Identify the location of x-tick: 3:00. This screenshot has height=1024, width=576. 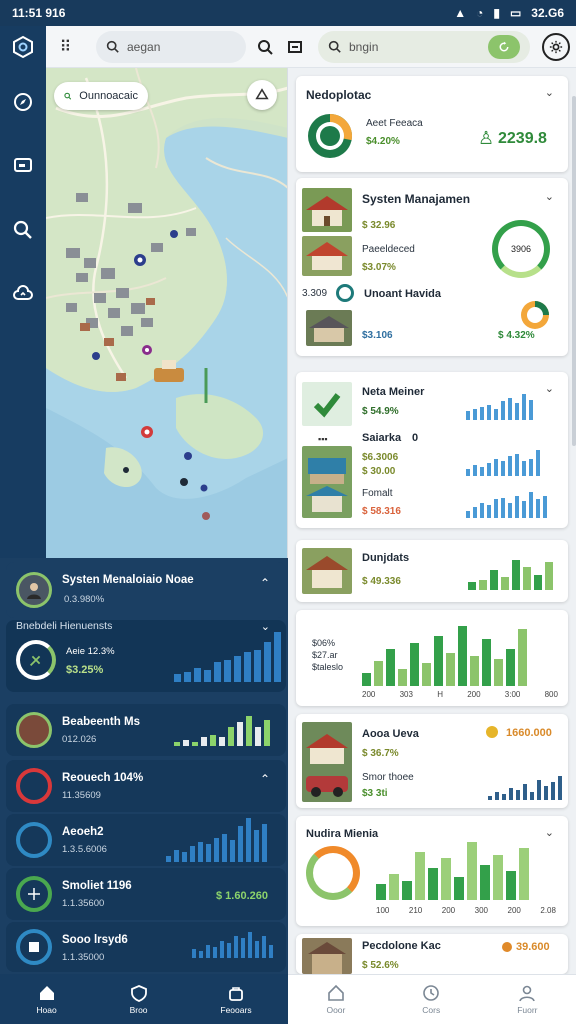
(512, 694).